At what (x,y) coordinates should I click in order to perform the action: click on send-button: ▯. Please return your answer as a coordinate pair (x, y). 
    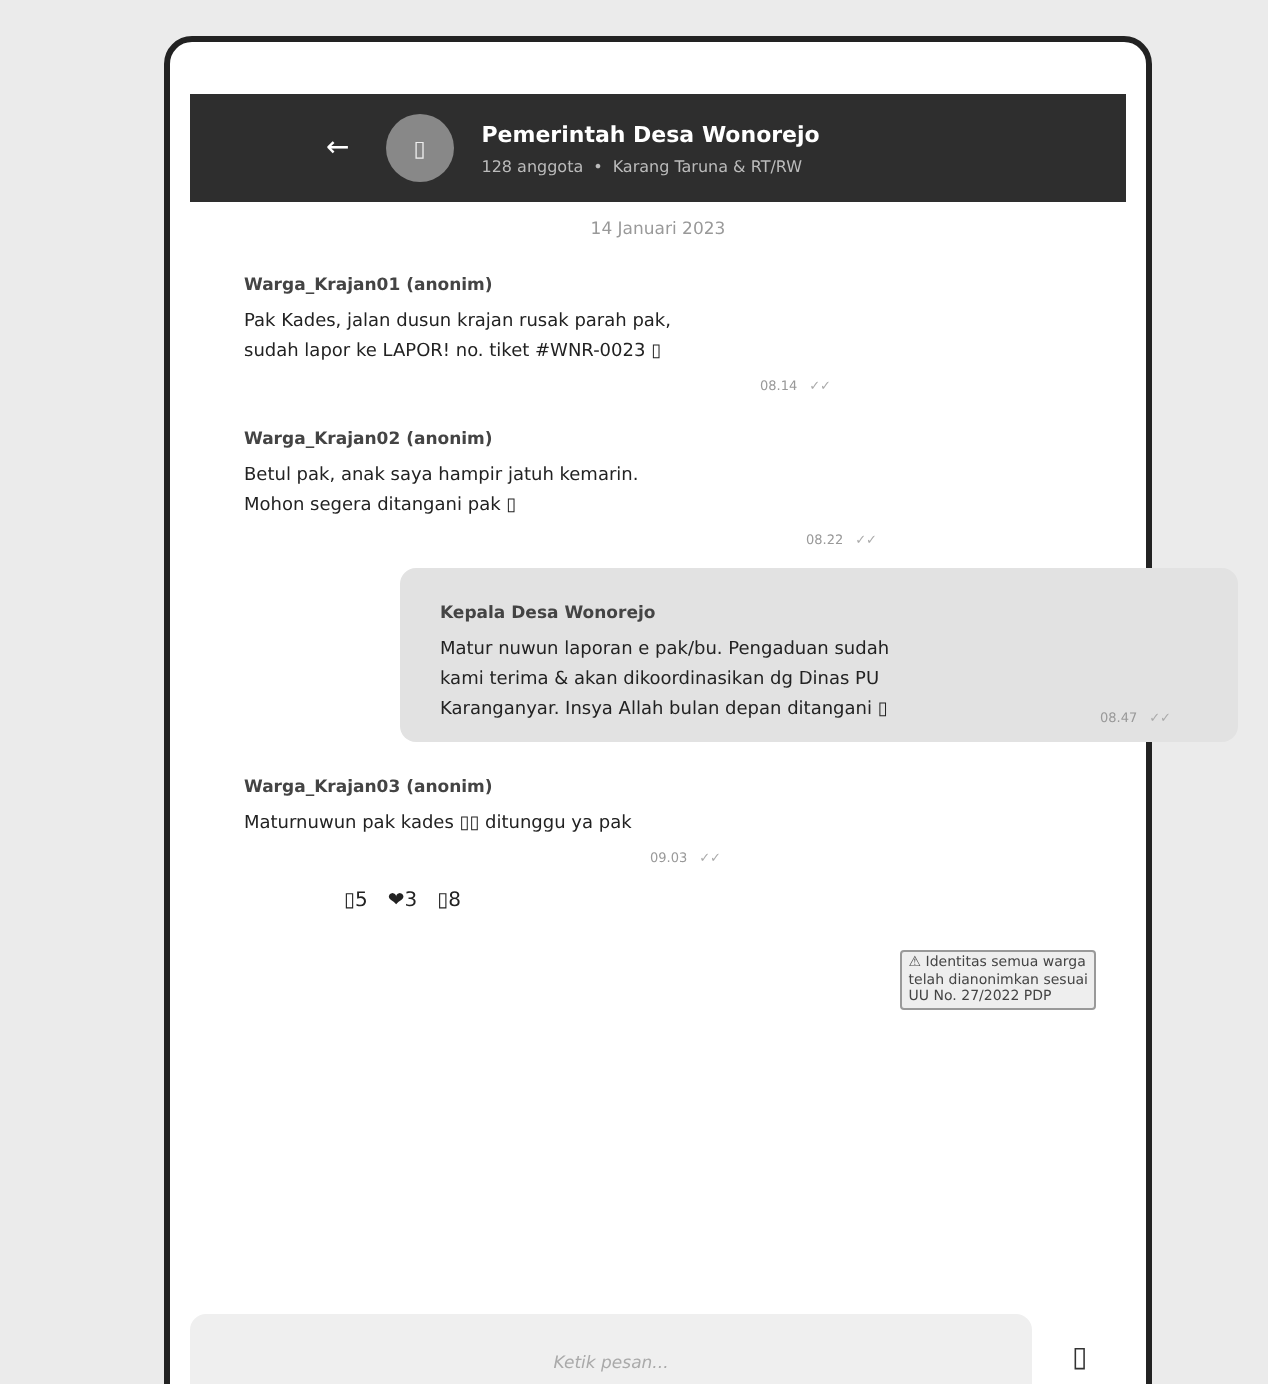
    Looking at the image, I should click on (1080, 1358).